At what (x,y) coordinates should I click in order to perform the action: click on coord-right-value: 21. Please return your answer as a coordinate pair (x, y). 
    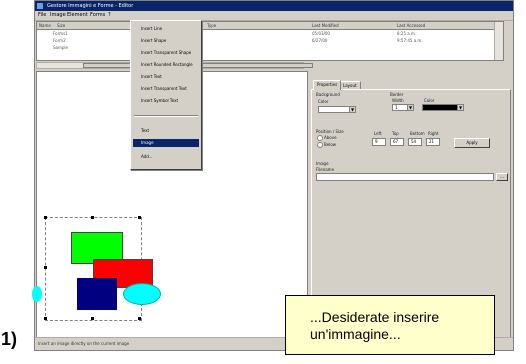
    Looking at the image, I should click on (432, 141).